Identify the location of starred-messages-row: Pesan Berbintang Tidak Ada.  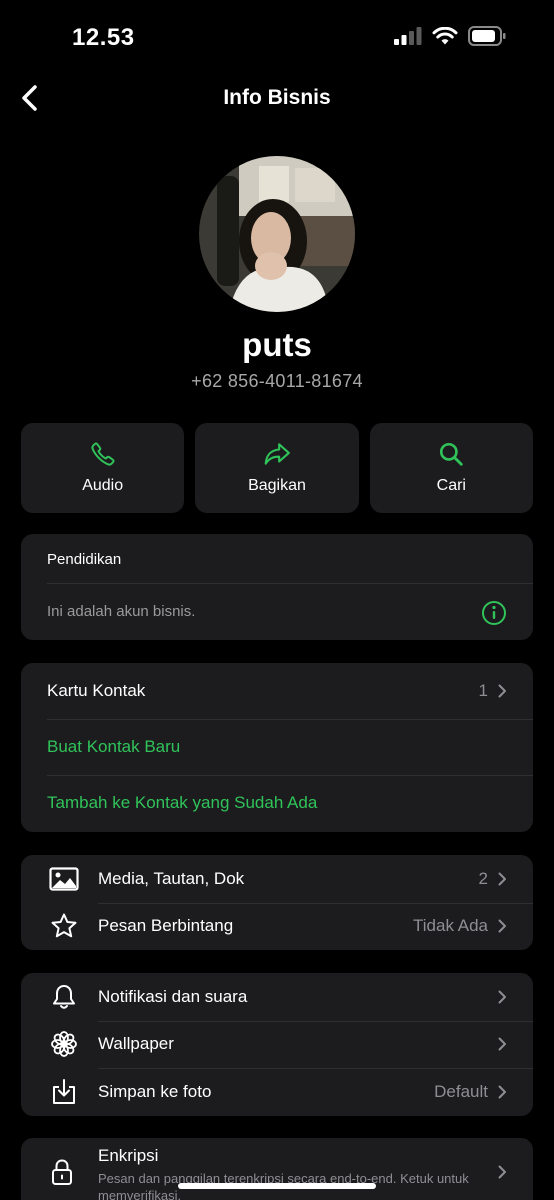
(277, 926).